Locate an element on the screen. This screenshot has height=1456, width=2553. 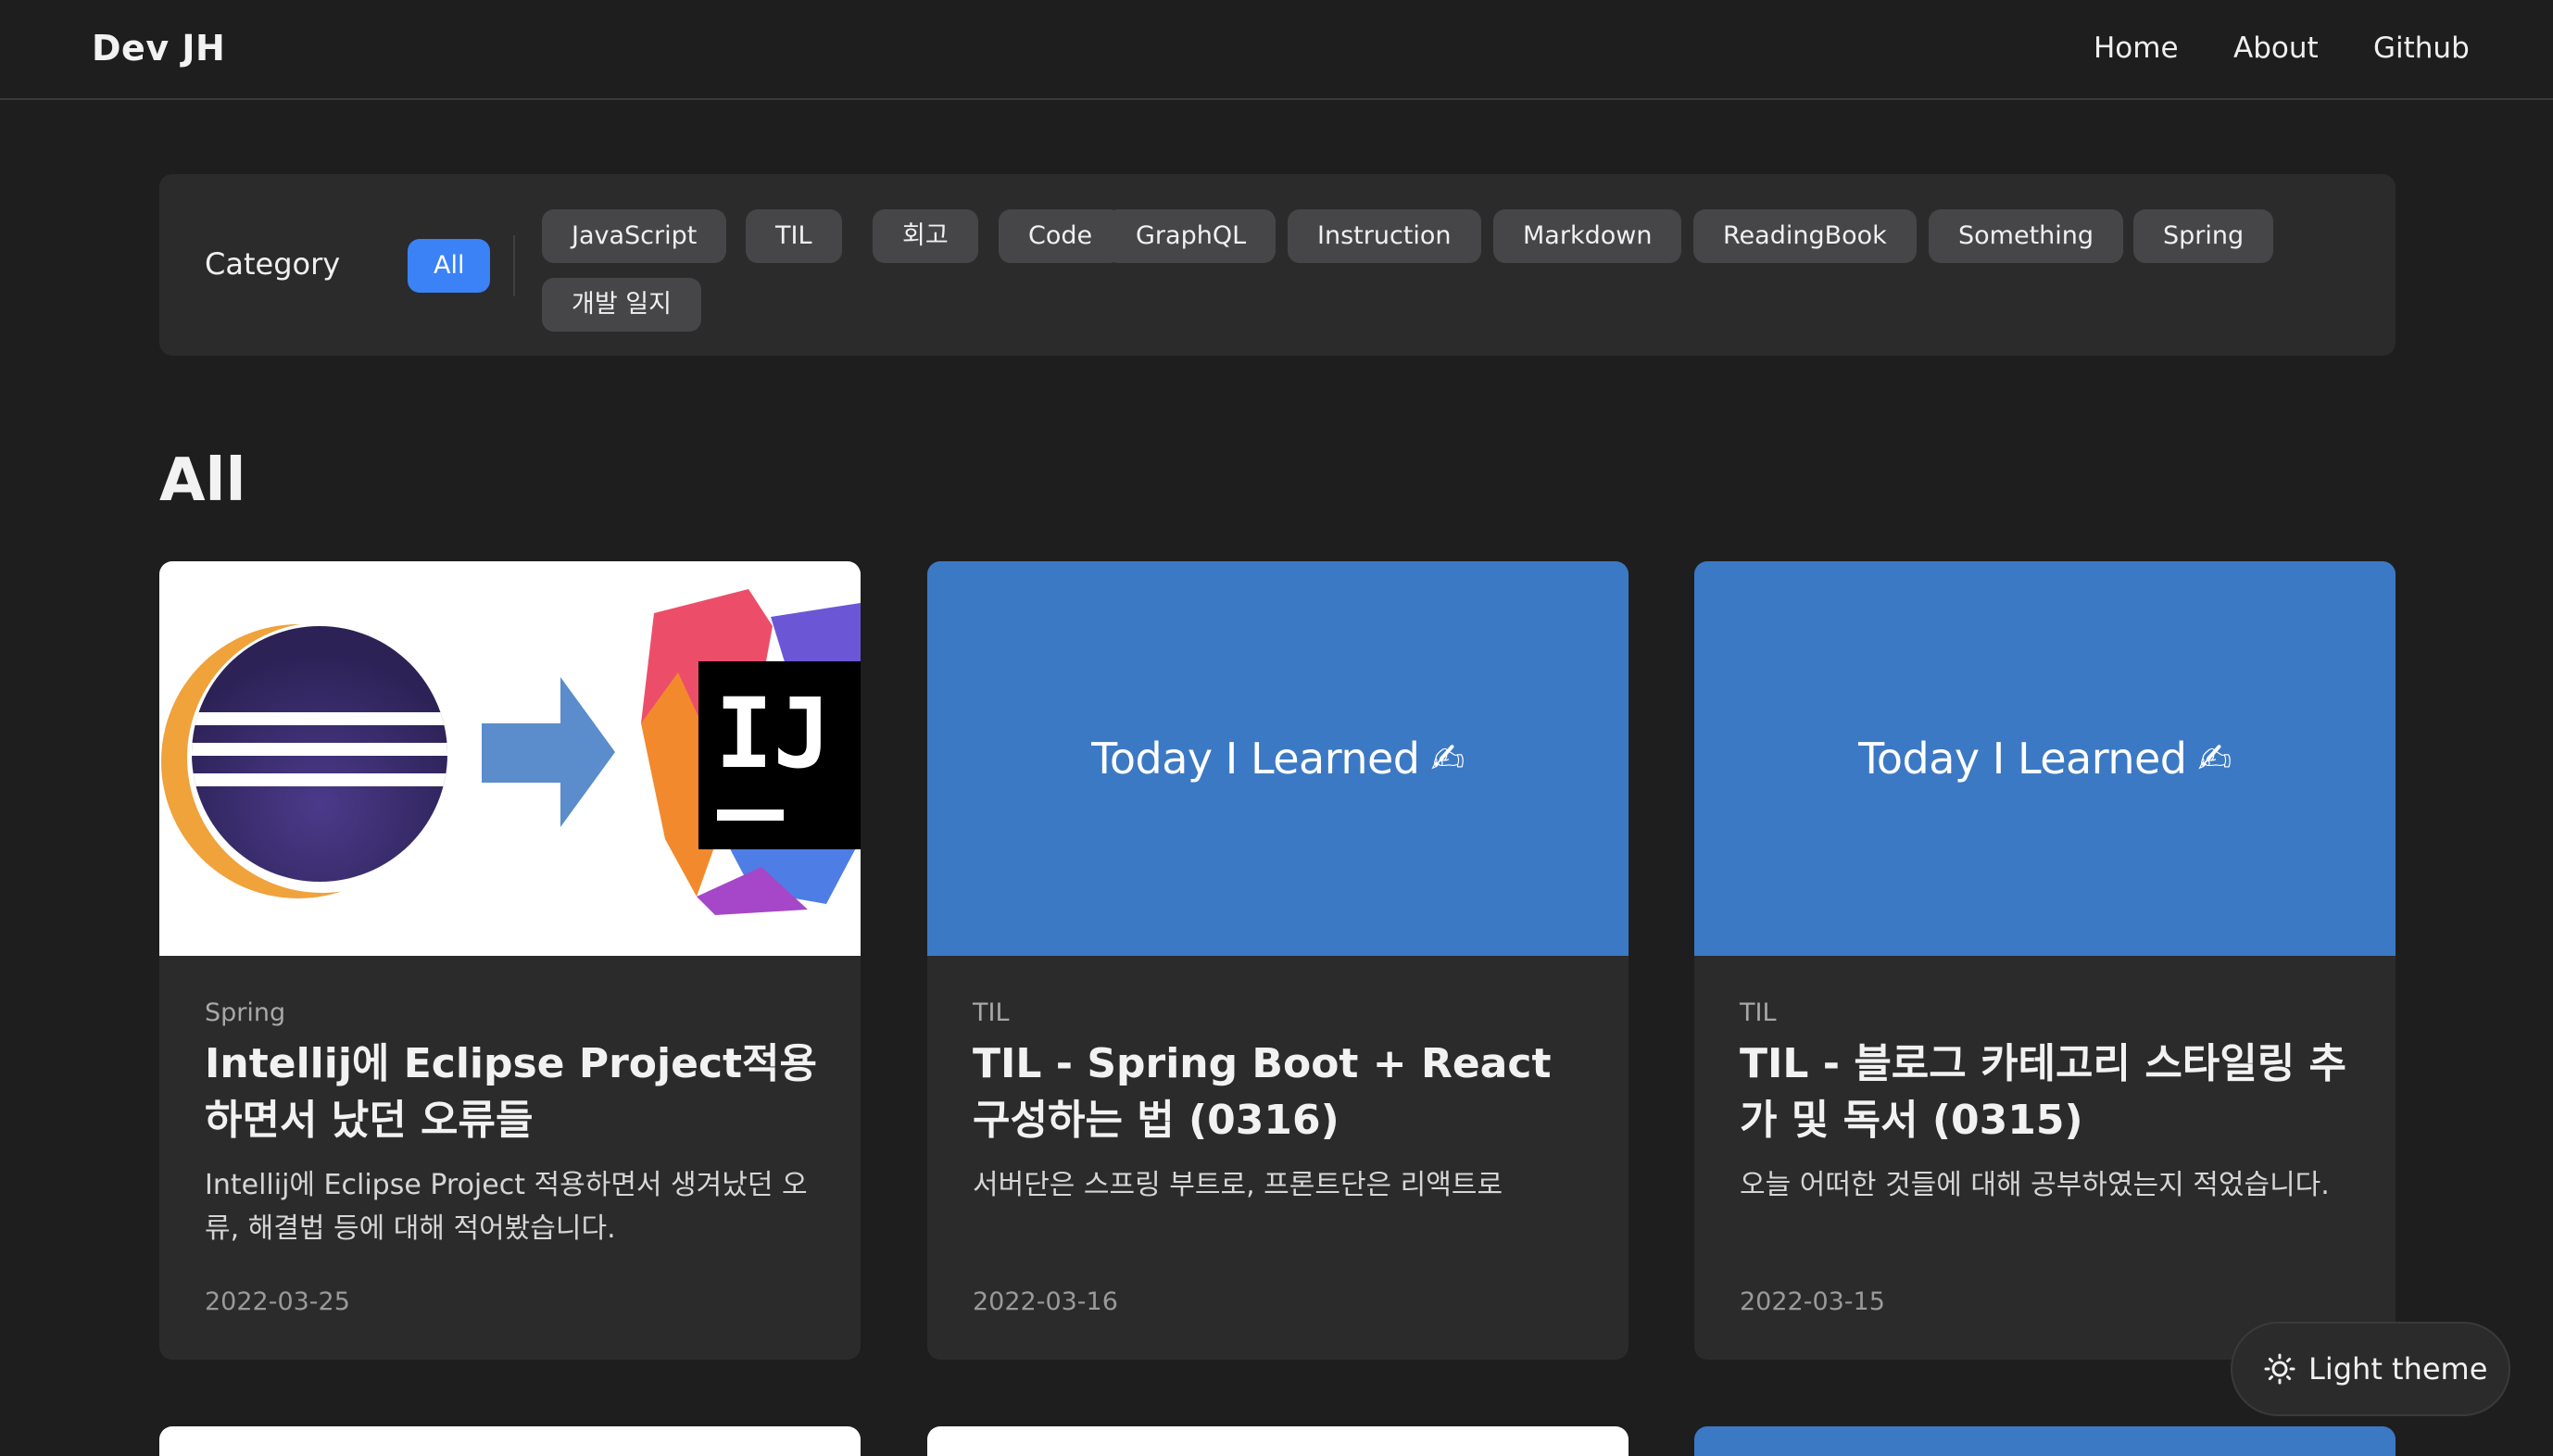
nav-home-link: Home is located at coordinates (2136, 48).